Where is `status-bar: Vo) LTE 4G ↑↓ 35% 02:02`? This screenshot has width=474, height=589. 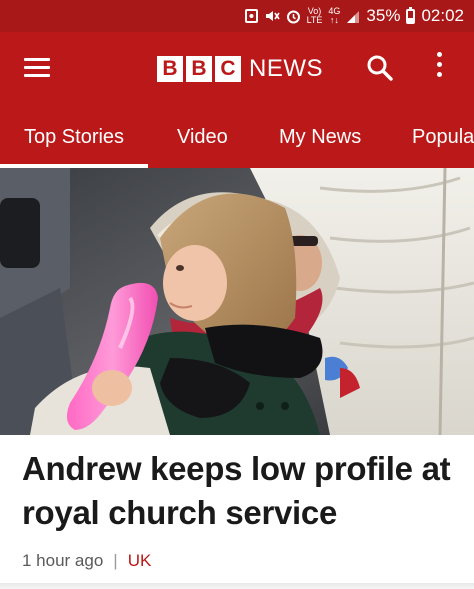 status-bar: Vo) LTE 4G ↑↓ 35% 02:02 is located at coordinates (237, 16).